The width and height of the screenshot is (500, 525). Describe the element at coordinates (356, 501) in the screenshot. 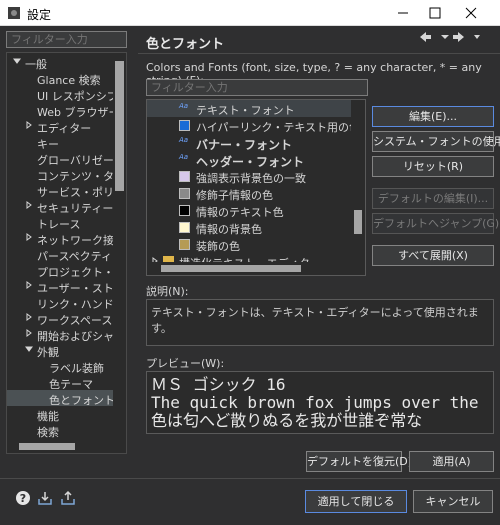

I see `apply-and-close-button: 適用して閉じる` at that location.